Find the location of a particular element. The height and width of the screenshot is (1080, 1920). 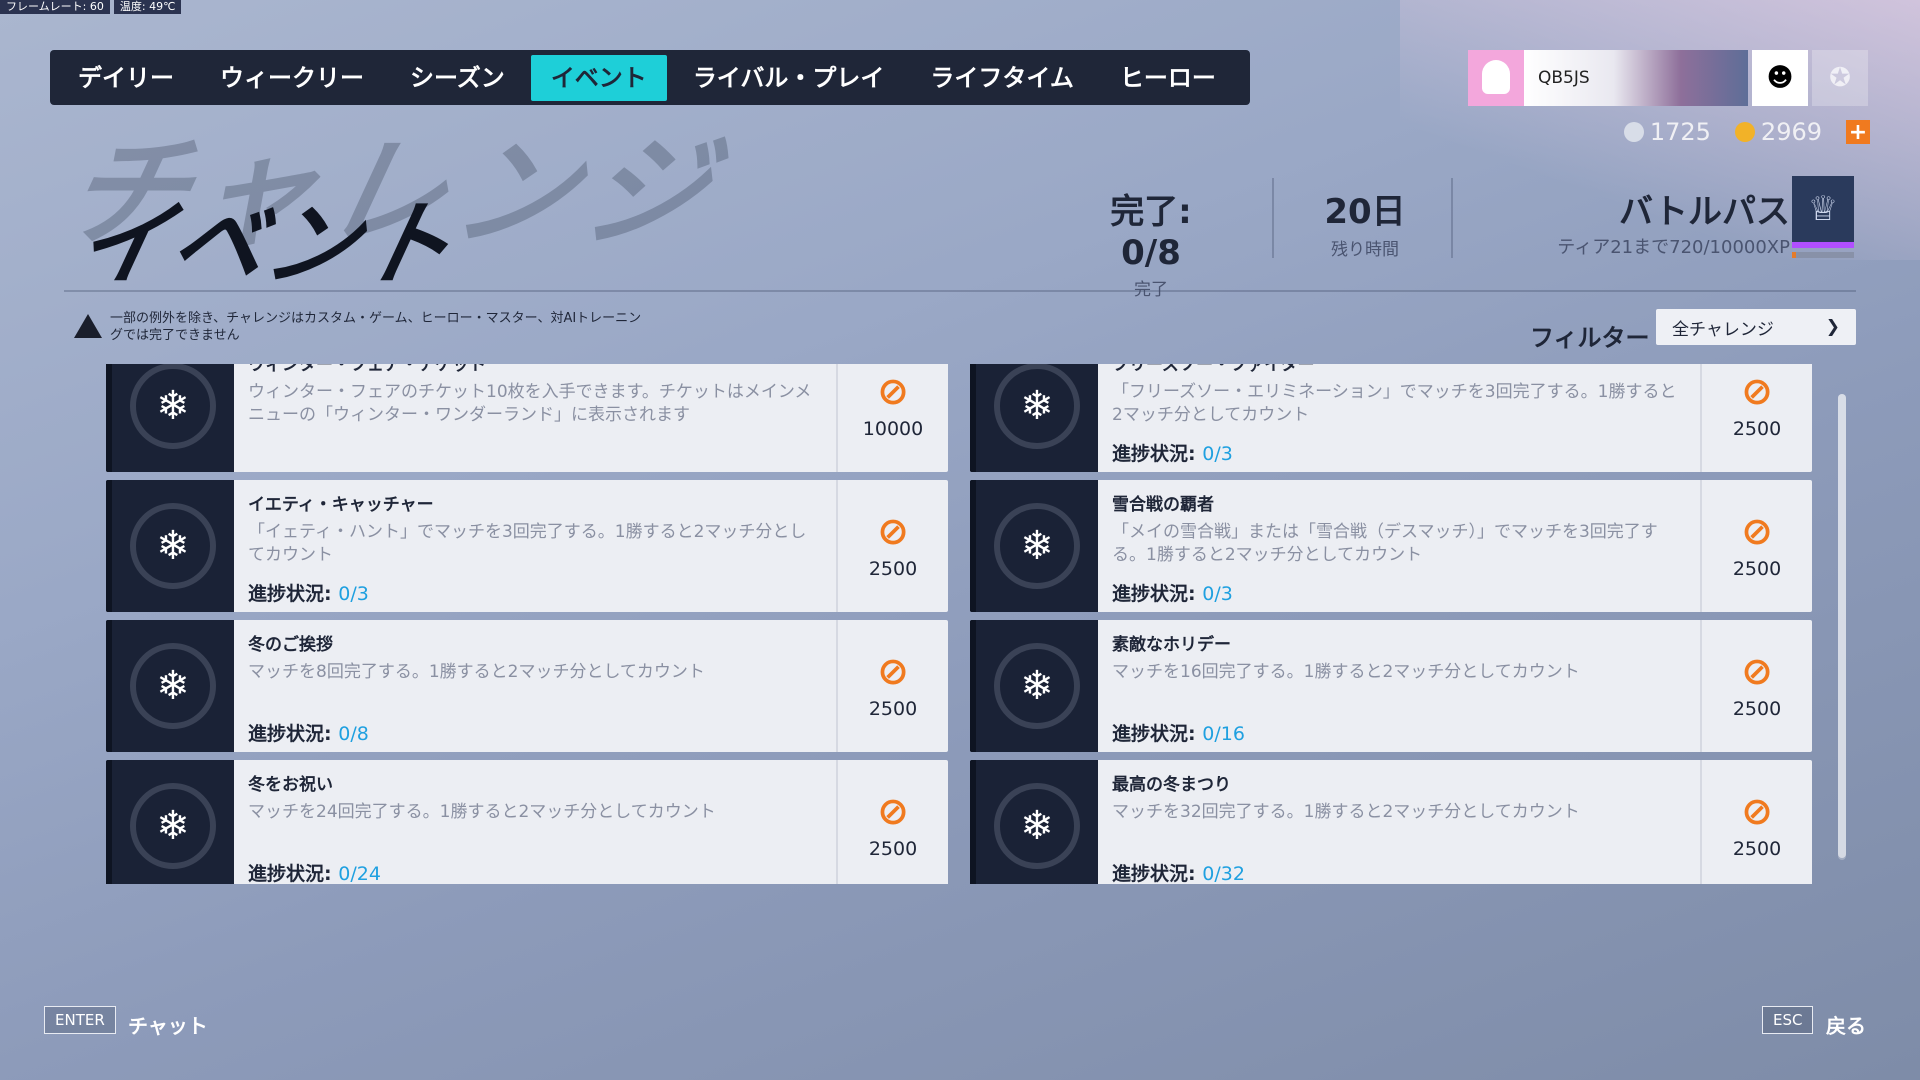

credits-value: 1725 is located at coordinates (1680, 132).